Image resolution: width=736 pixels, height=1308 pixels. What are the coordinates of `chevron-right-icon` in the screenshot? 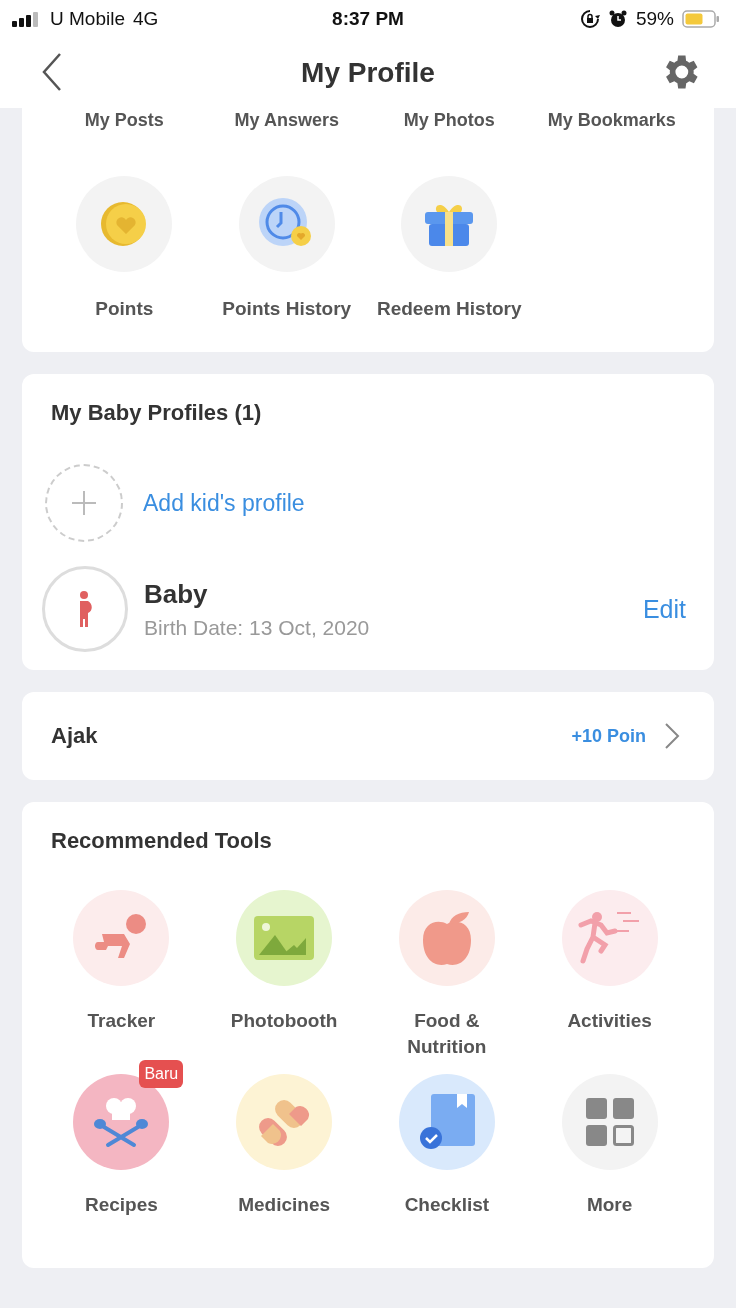 It's located at (672, 736).